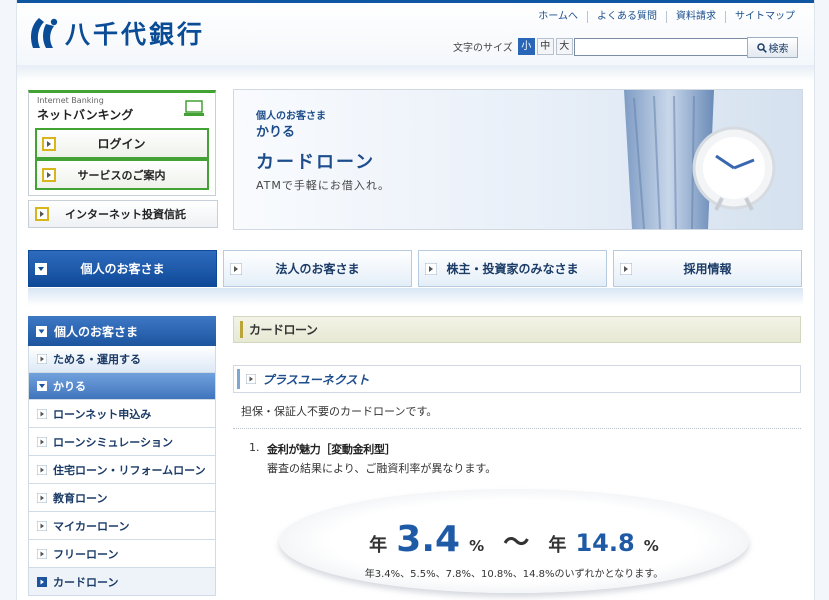  Describe the element at coordinates (626, 17) in the screenshot. I see `util-link-faq: よくある質問` at that location.